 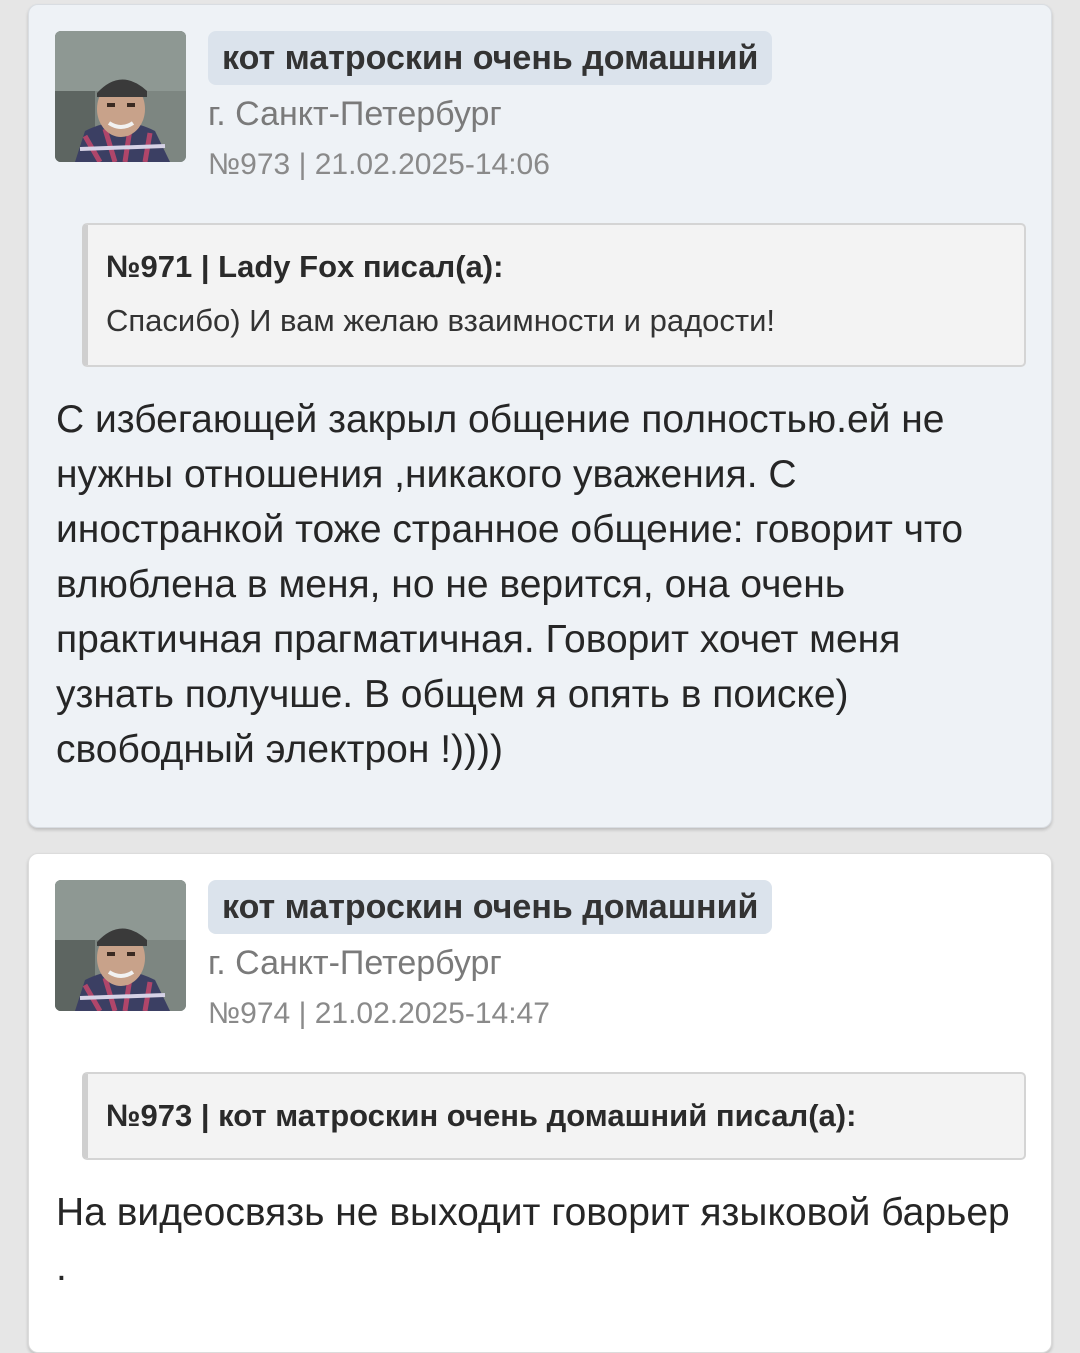 What do you see at coordinates (379, 164) in the screenshot?
I see `post-meta: №973 | 21.02.2025-14:06` at bounding box center [379, 164].